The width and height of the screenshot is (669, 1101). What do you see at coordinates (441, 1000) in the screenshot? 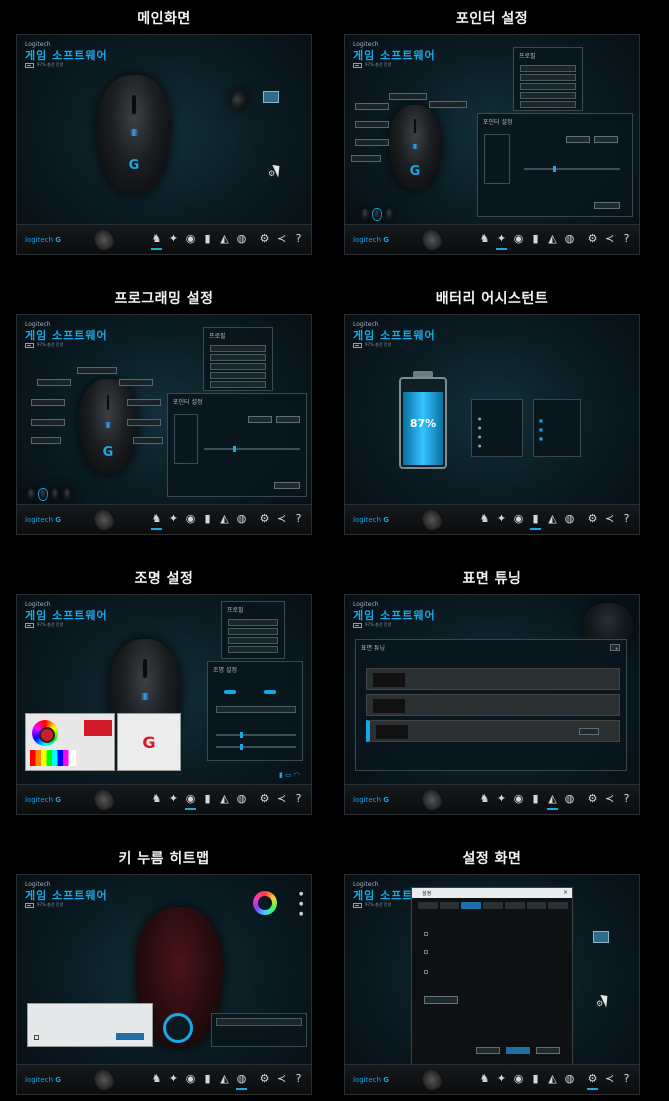
I see `settings-action-button` at bounding box center [441, 1000].